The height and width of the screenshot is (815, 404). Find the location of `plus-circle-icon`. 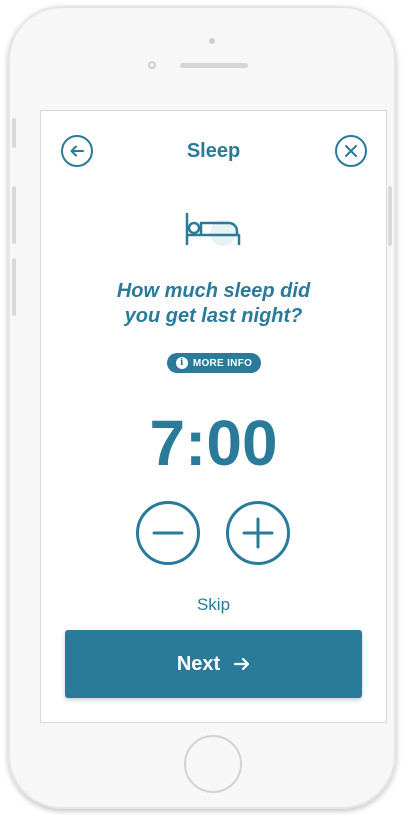

plus-circle-icon is located at coordinates (258, 533).